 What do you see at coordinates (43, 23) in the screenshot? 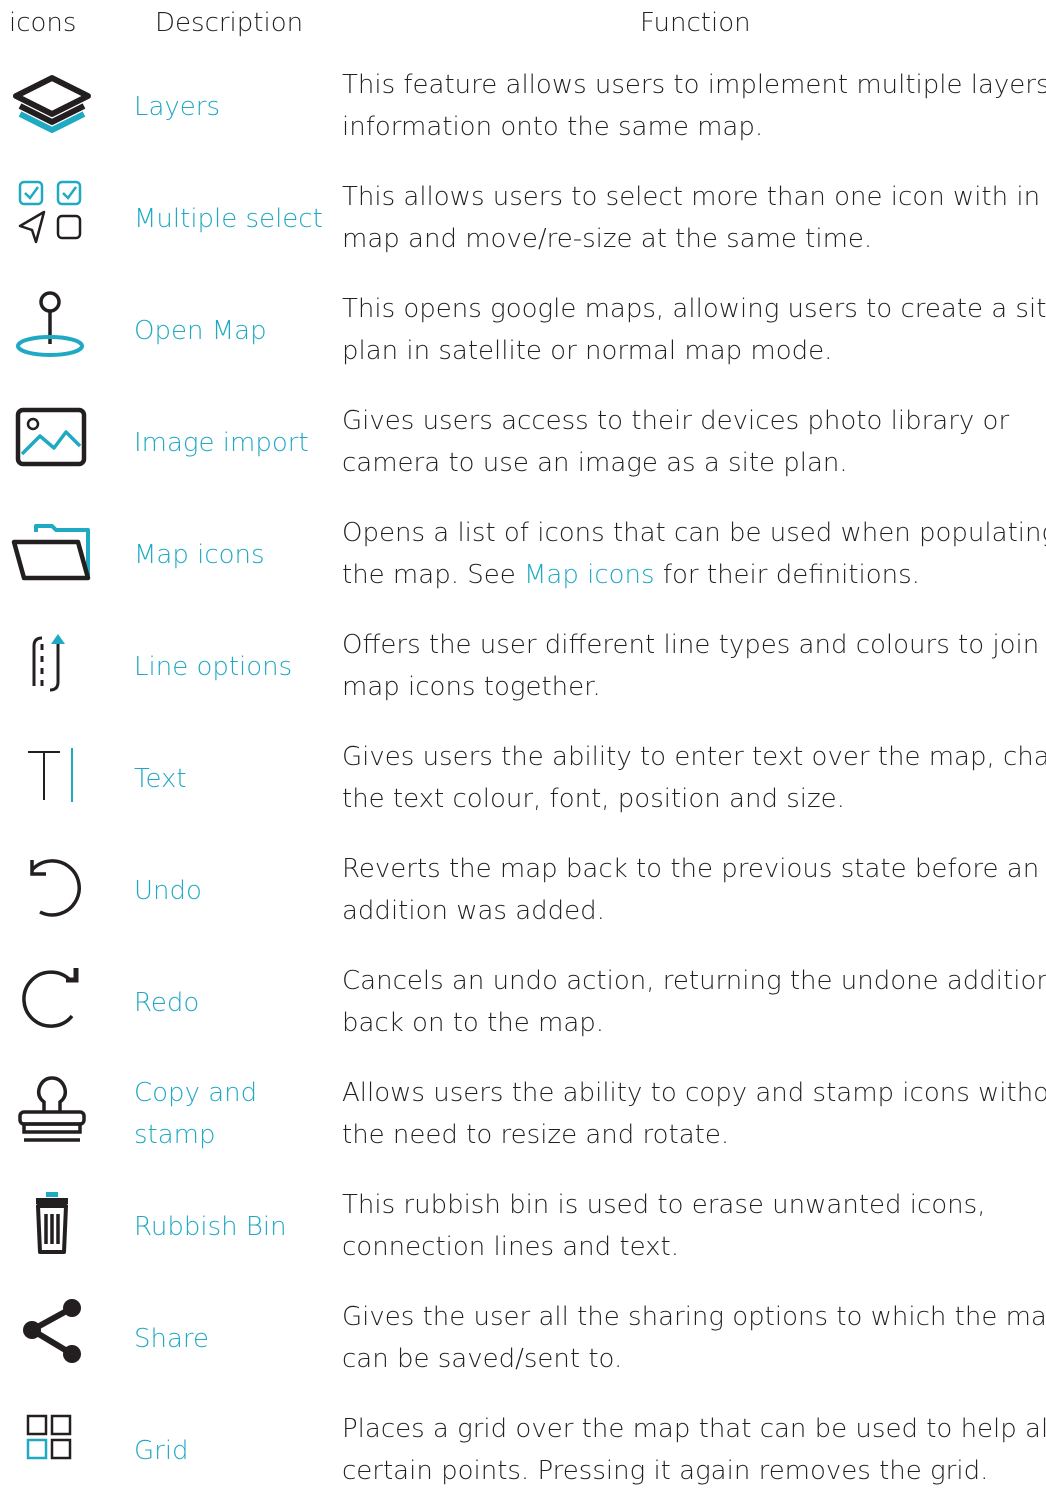
I see `column-header-icons: icons` at bounding box center [43, 23].